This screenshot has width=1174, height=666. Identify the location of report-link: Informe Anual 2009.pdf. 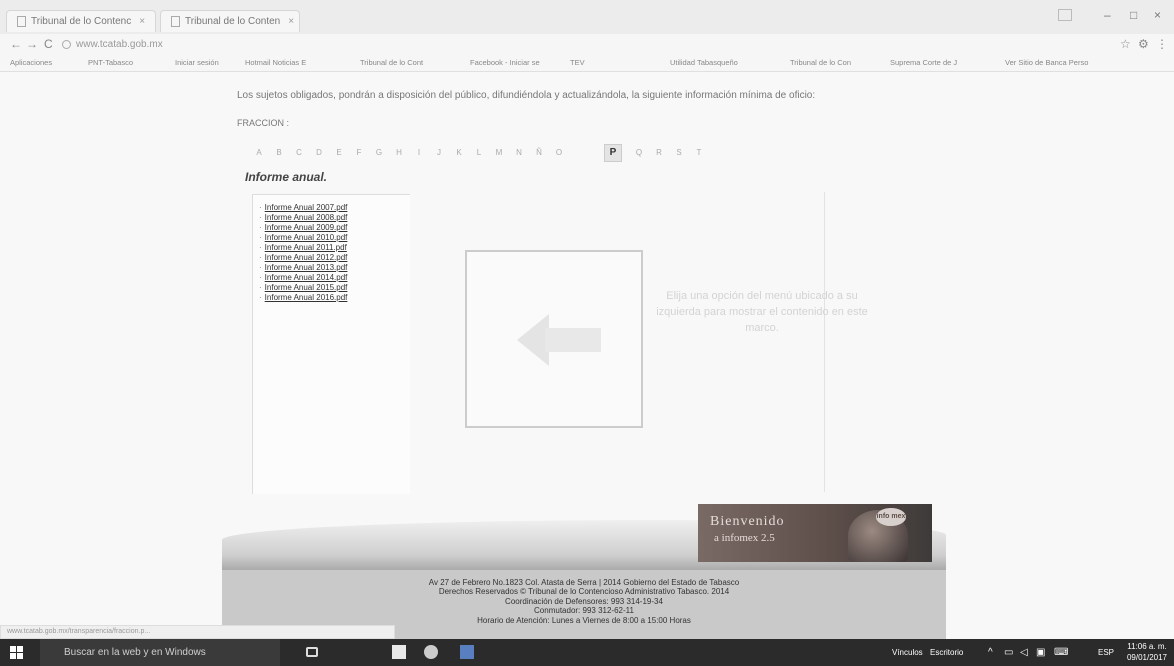
(306, 227).